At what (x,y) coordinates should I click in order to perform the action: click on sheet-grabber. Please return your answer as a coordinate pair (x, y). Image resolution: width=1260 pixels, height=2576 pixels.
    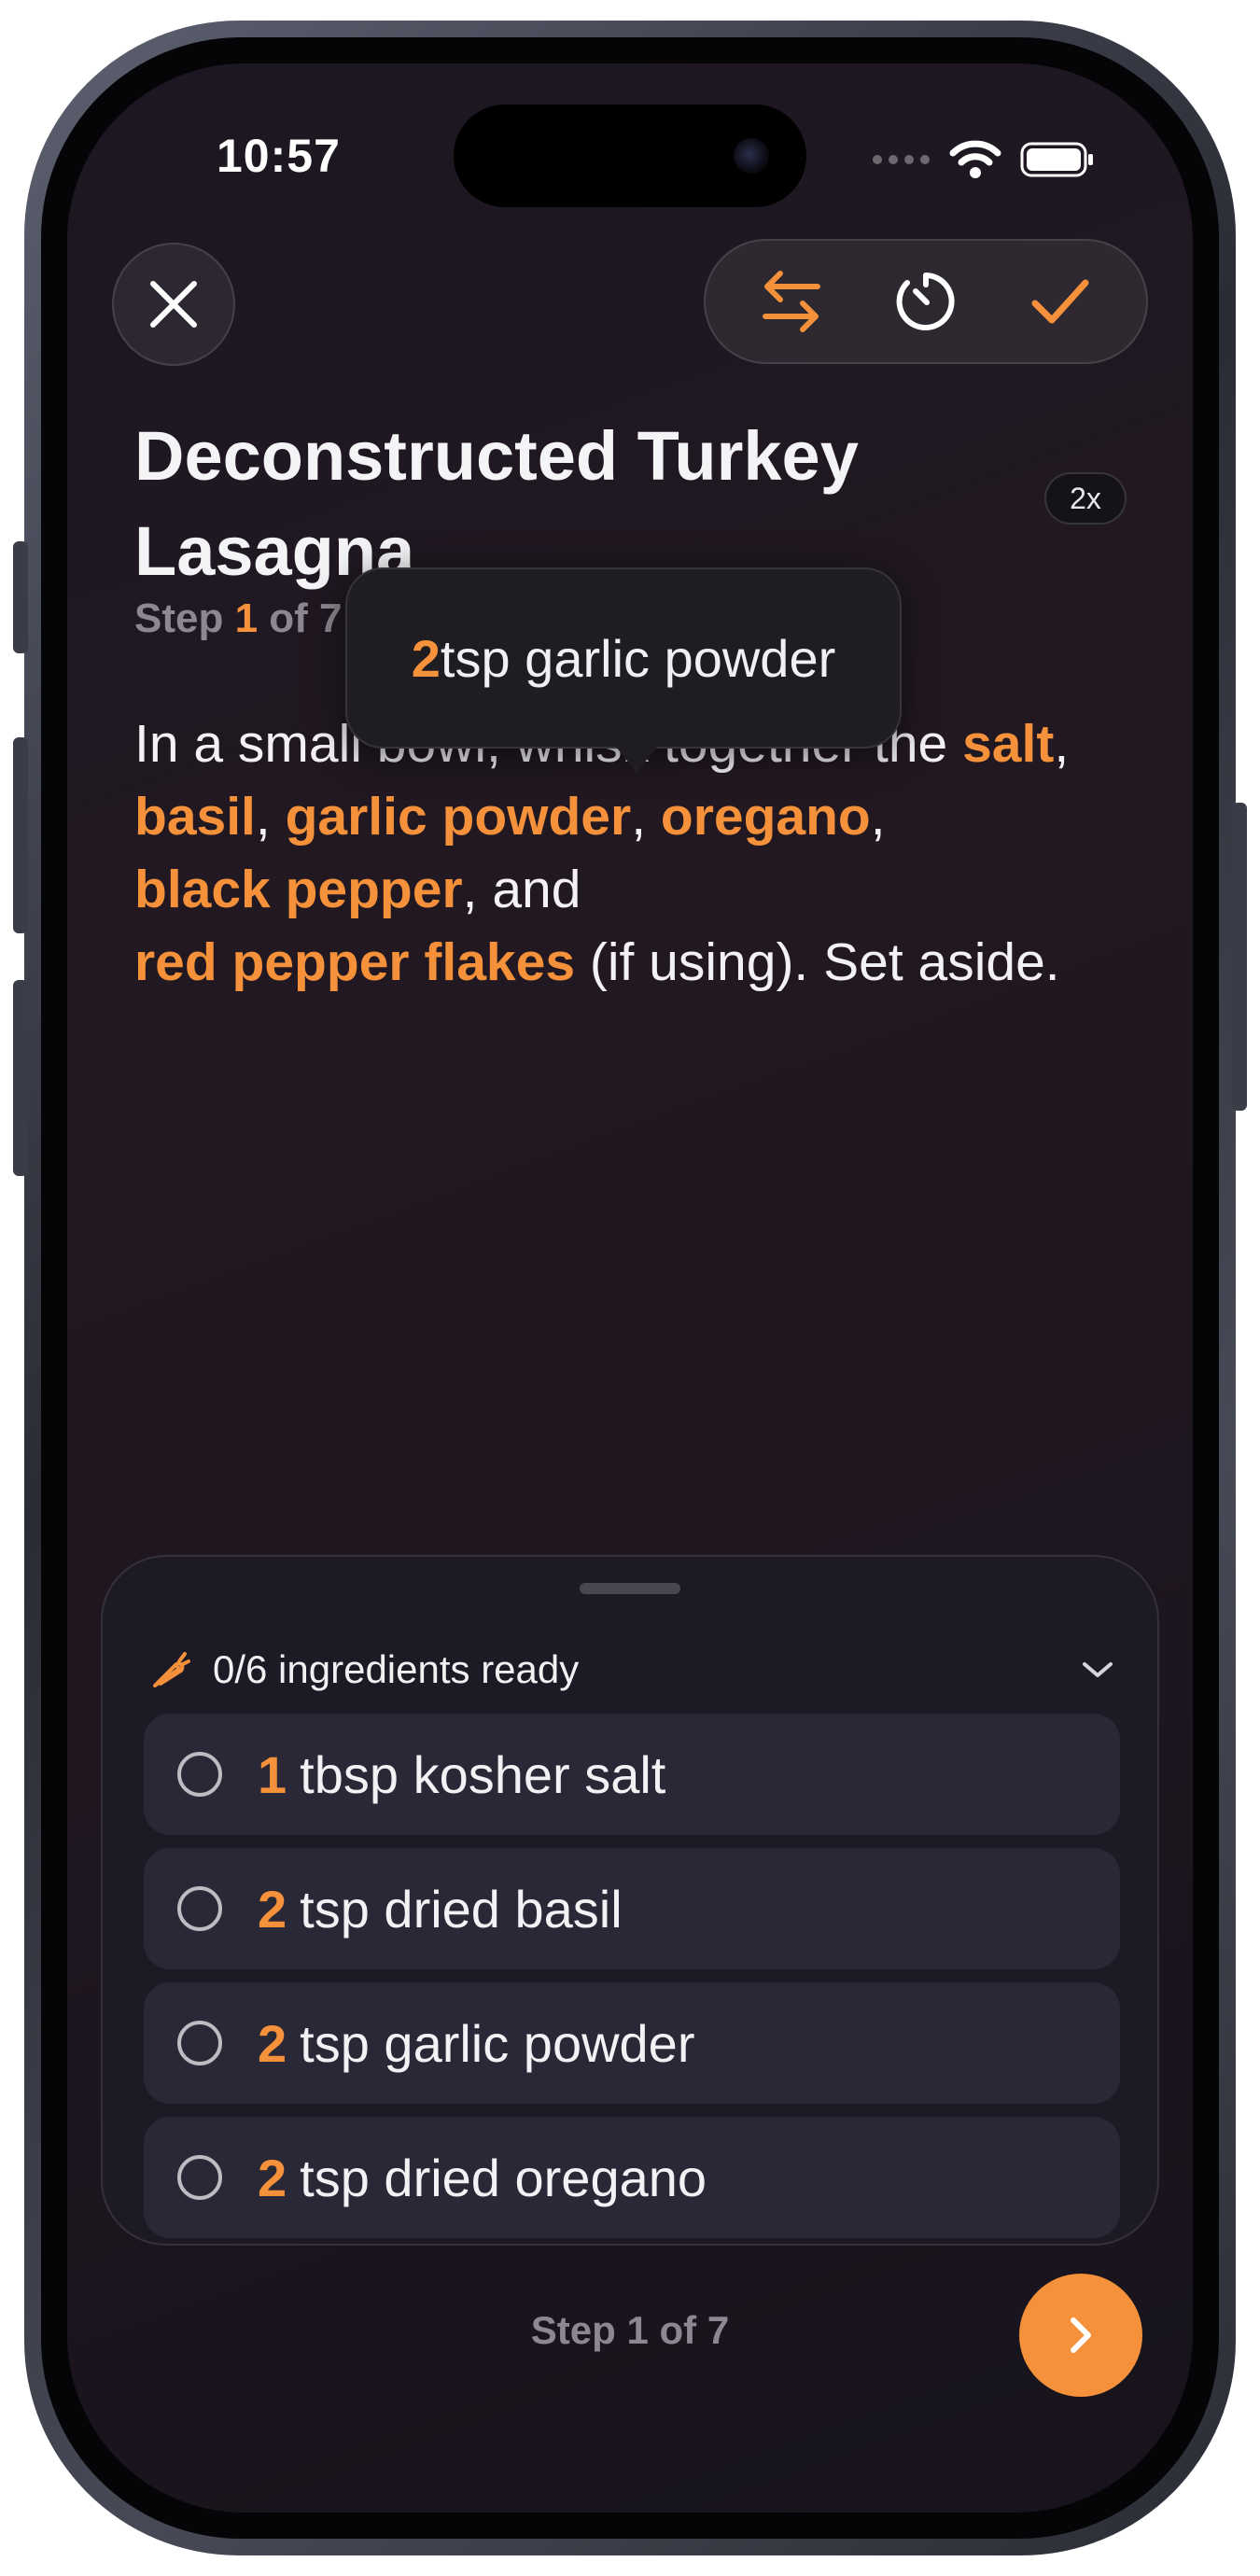
    Looking at the image, I should click on (630, 1588).